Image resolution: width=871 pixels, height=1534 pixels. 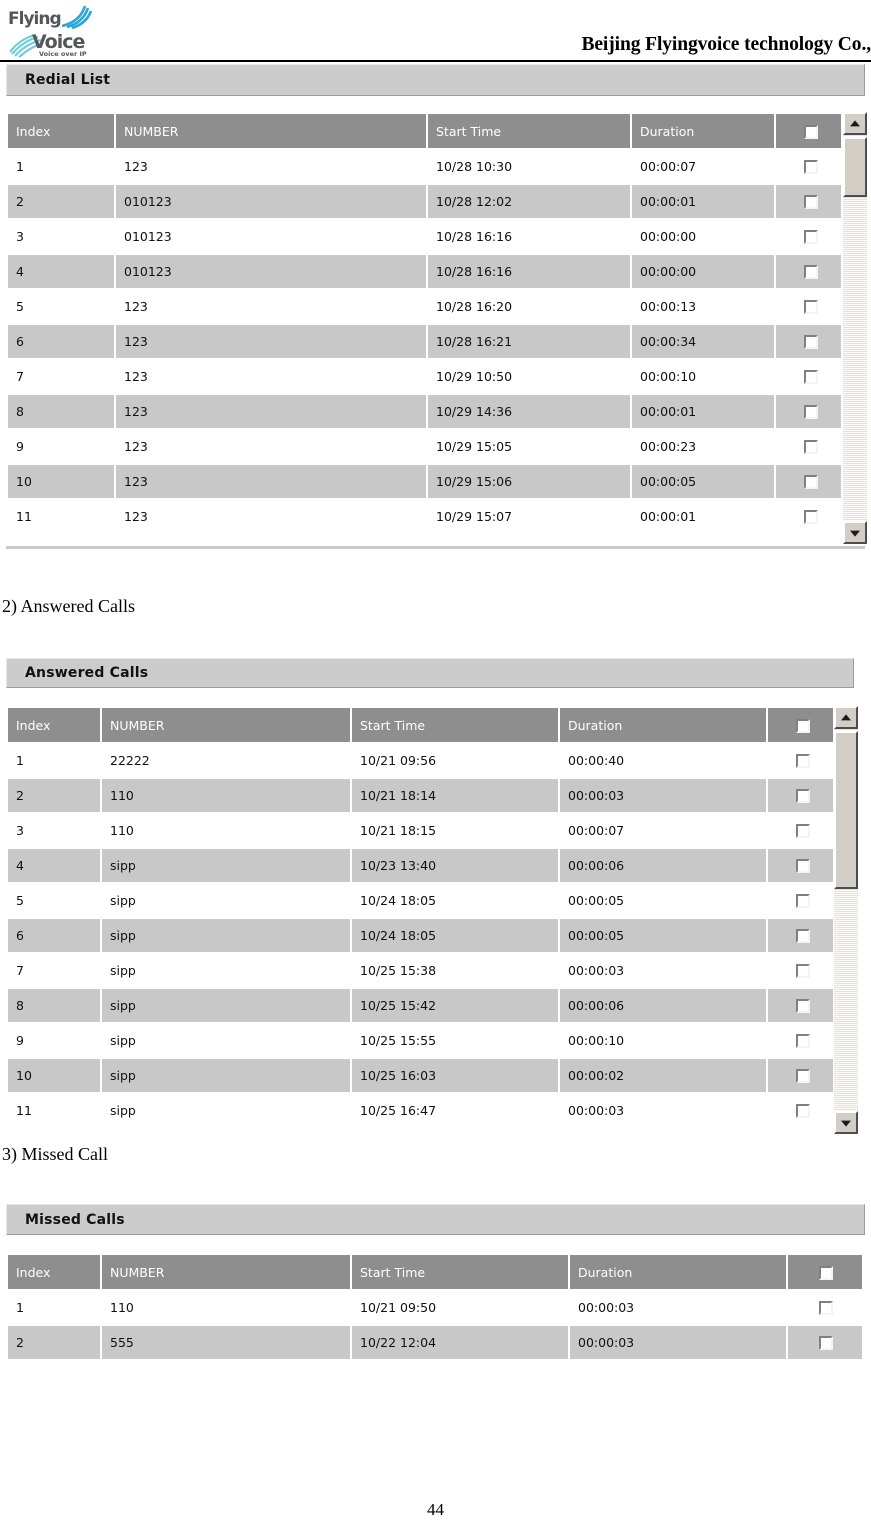 What do you see at coordinates (846, 920) in the screenshot?
I see `answered-scrollbar` at bounding box center [846, 920].